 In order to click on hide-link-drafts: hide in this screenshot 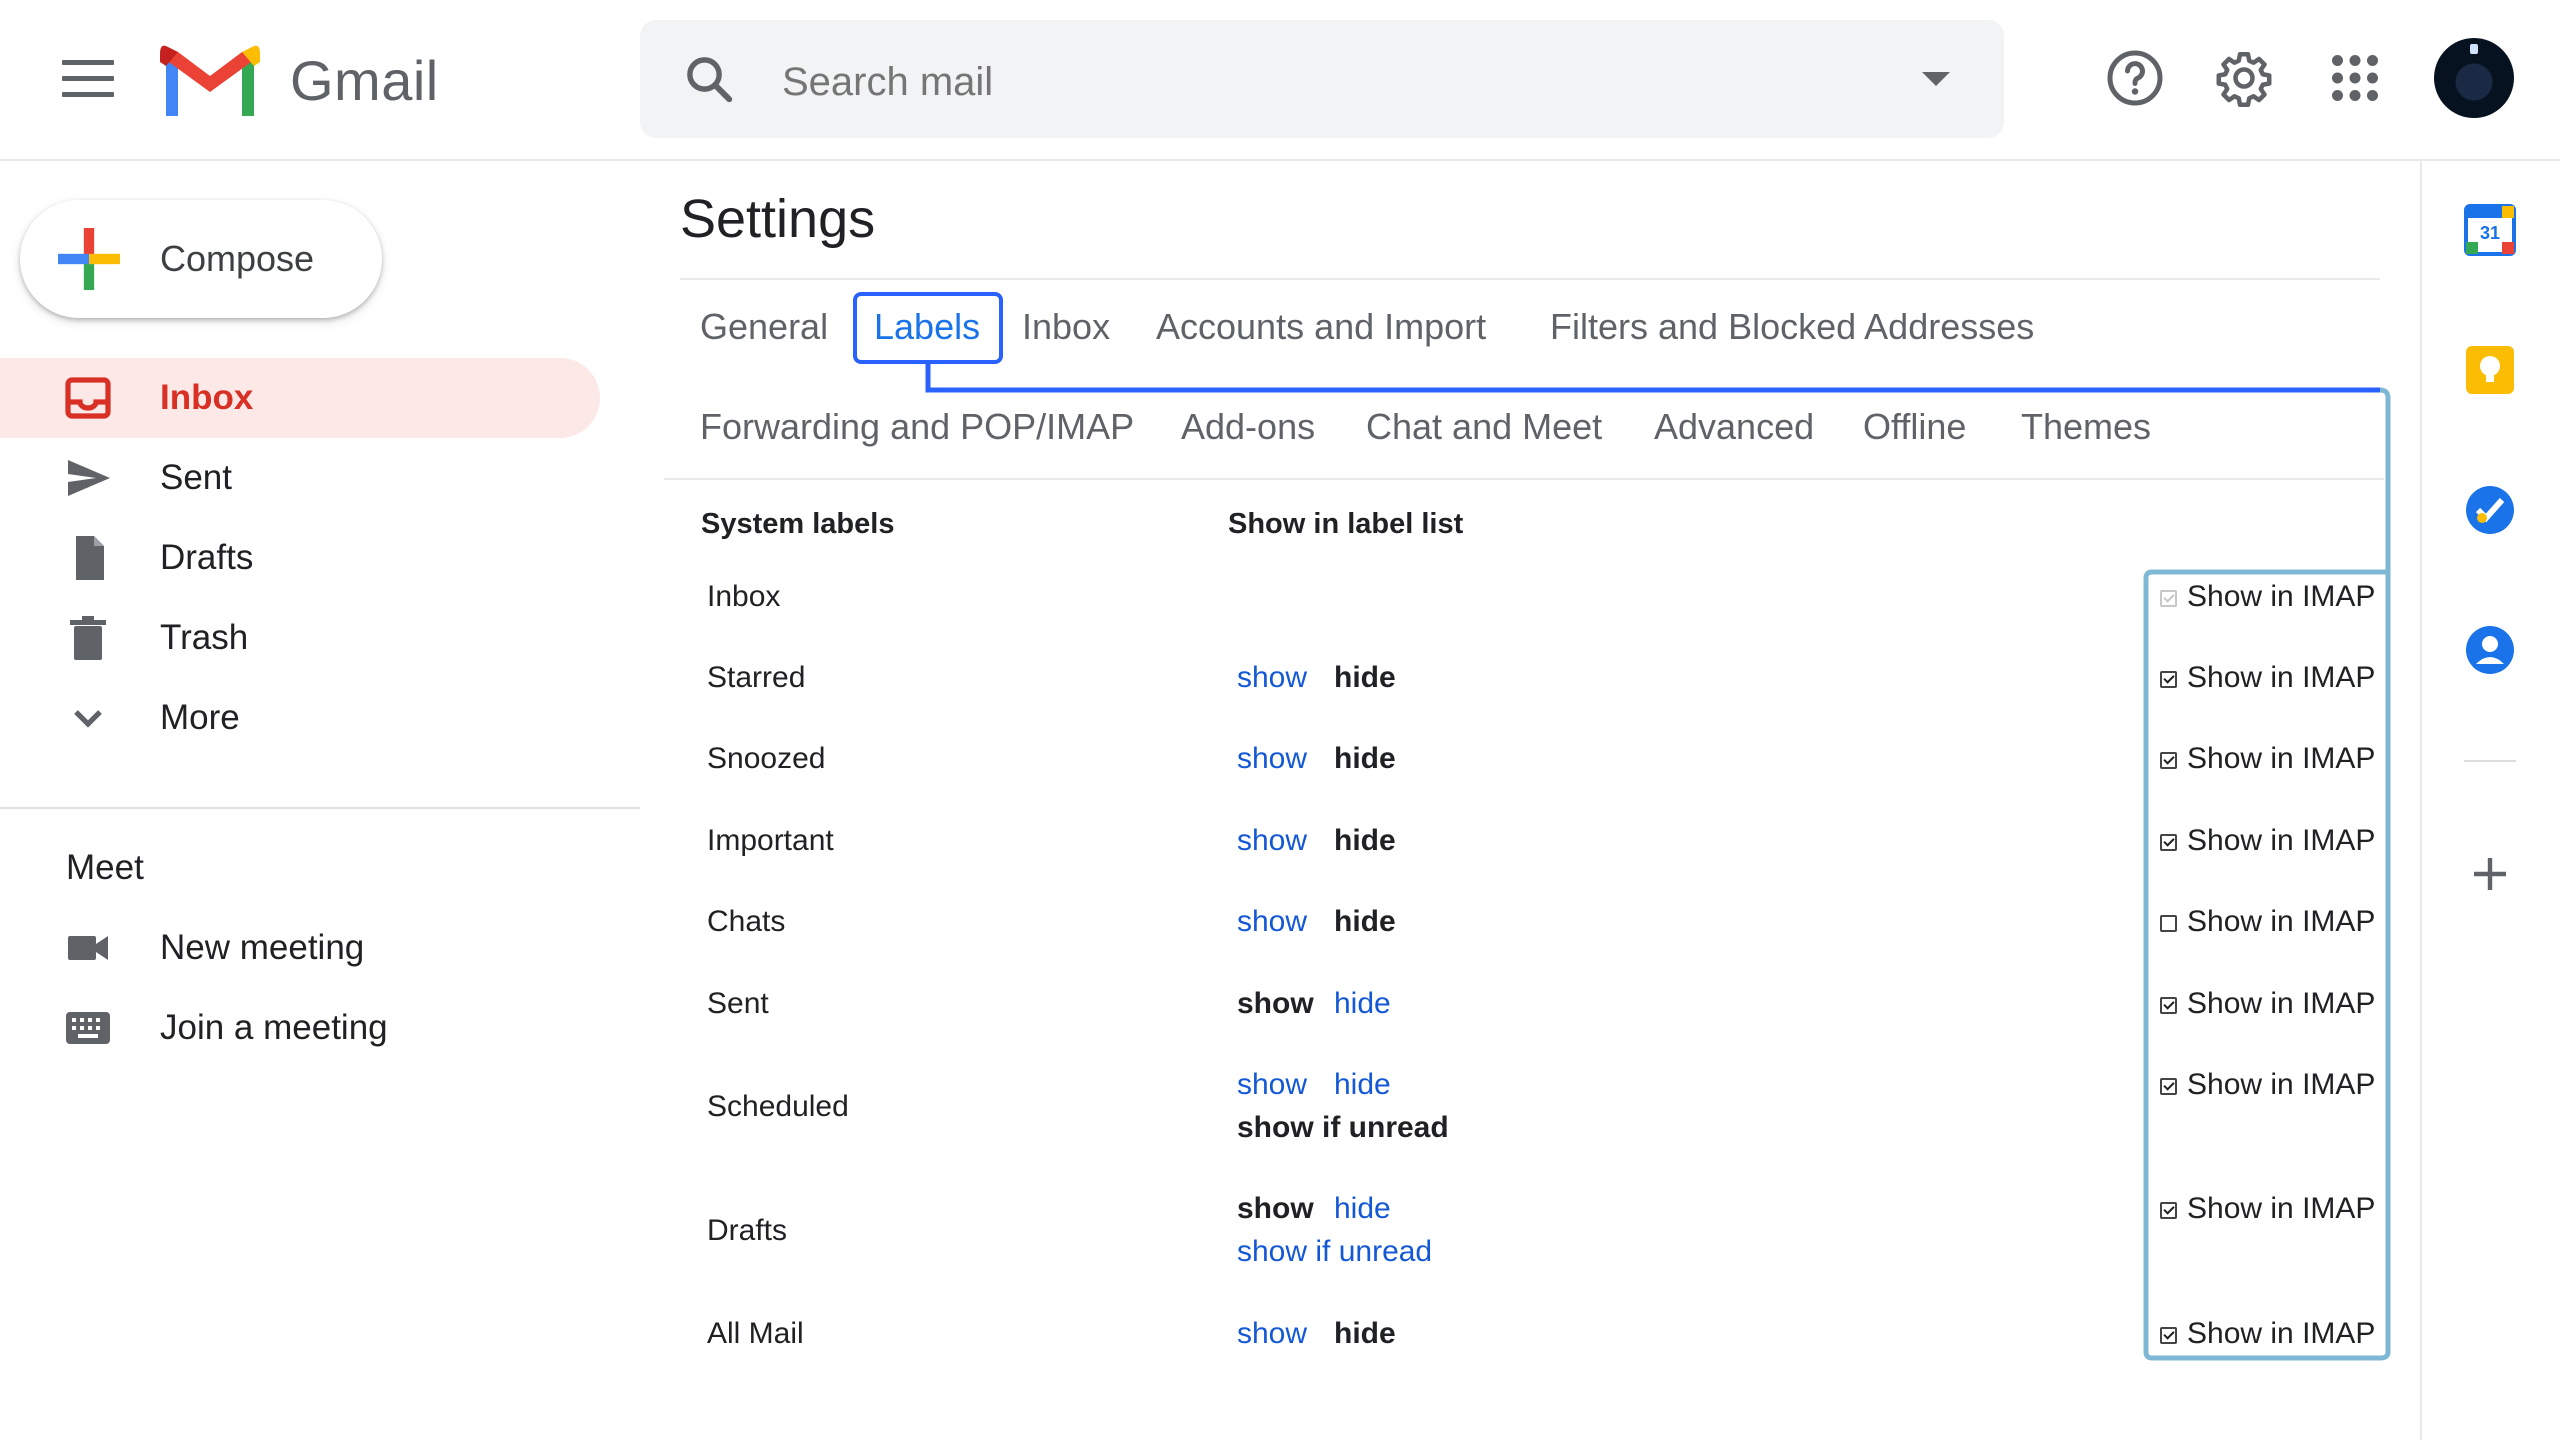, I will do `click(1362, 1209)`.